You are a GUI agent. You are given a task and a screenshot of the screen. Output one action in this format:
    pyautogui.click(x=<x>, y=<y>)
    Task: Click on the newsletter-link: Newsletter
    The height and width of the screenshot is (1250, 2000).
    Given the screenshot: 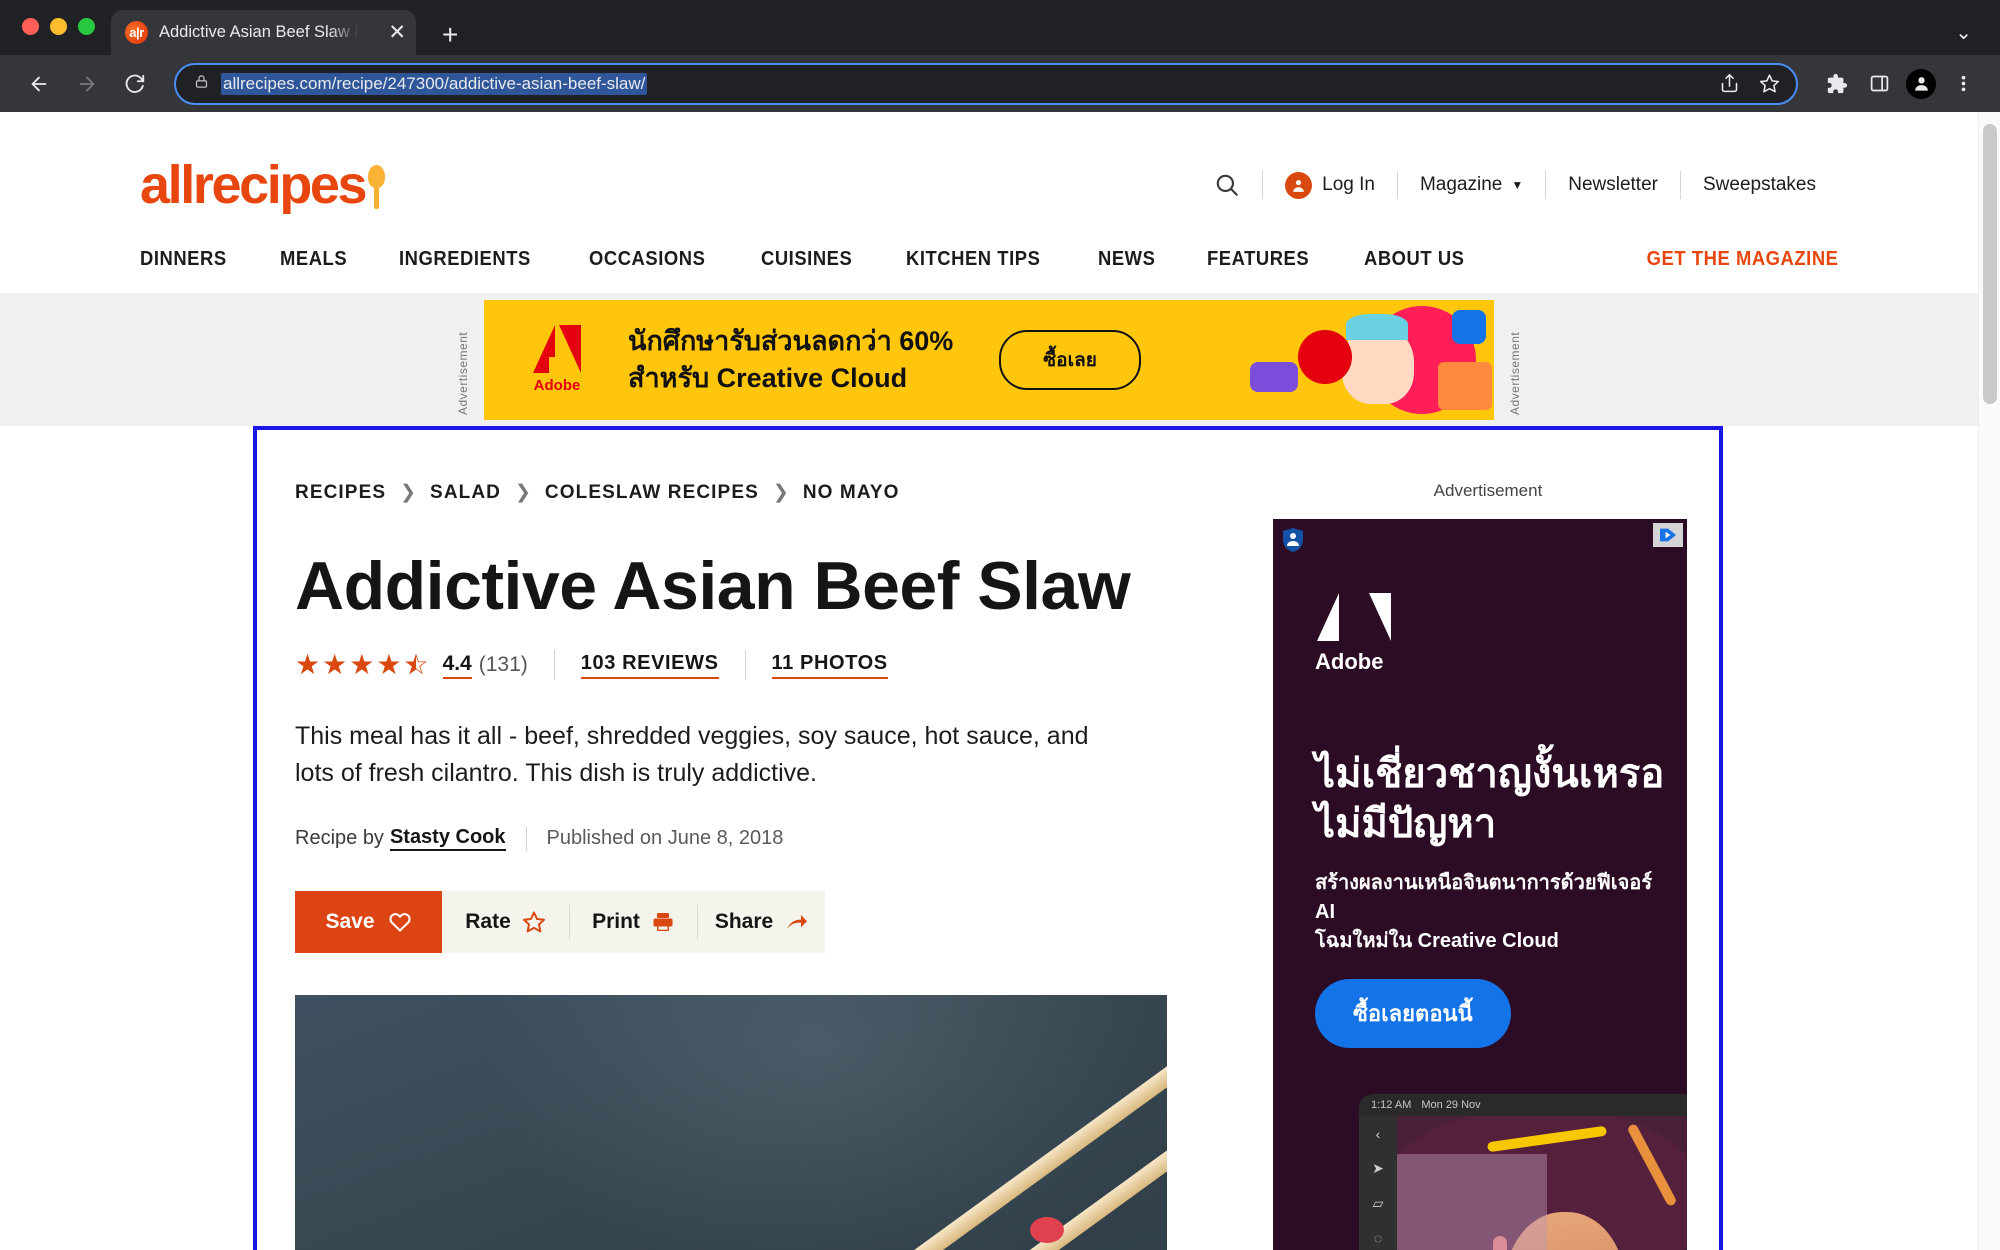 What is the action you would take?
    pyautogui.click(x=1613, y=185)
    